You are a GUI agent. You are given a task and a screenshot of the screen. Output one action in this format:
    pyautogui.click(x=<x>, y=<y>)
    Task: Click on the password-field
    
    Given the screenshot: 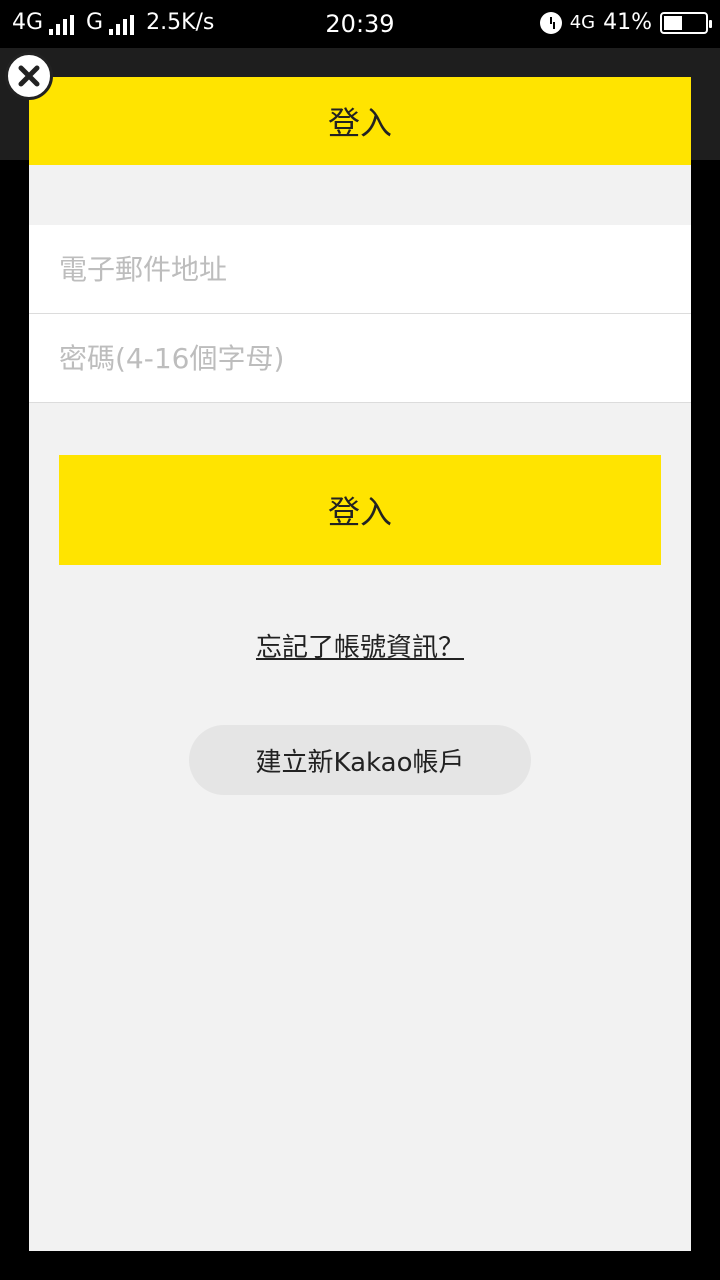 What is the action you would take?
    pyautogui.click(x=359, y=358)
    